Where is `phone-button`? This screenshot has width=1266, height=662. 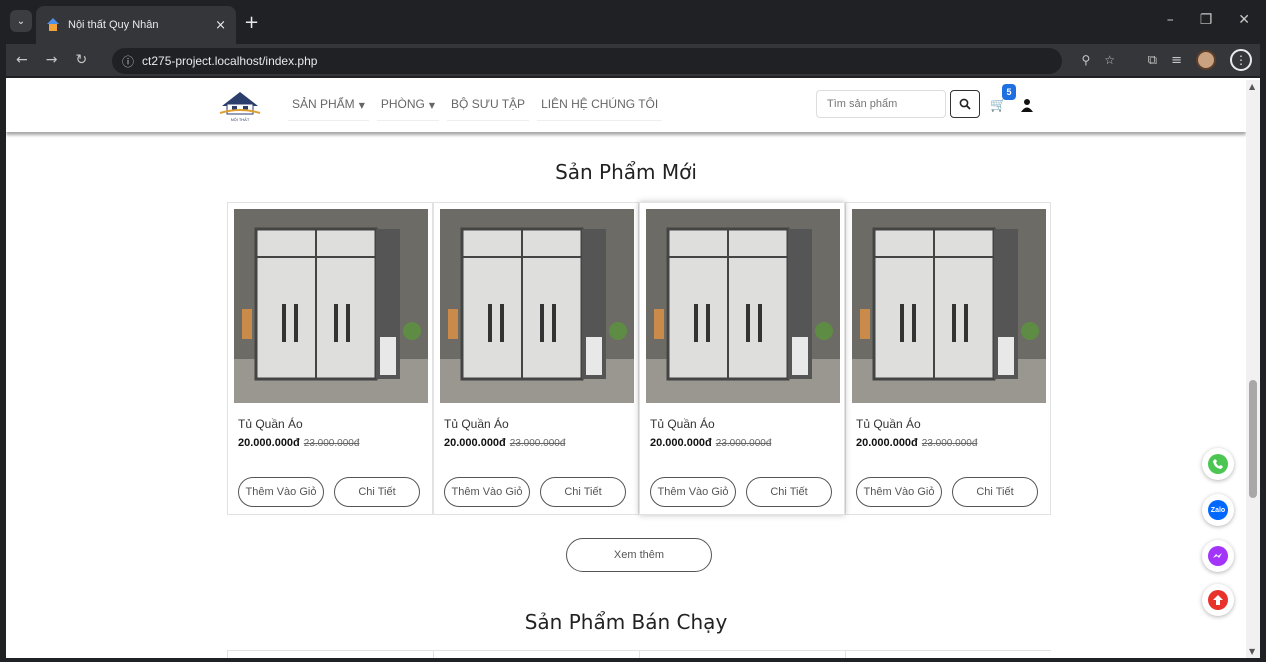
phone-button is located at coordinates (1218, 464).